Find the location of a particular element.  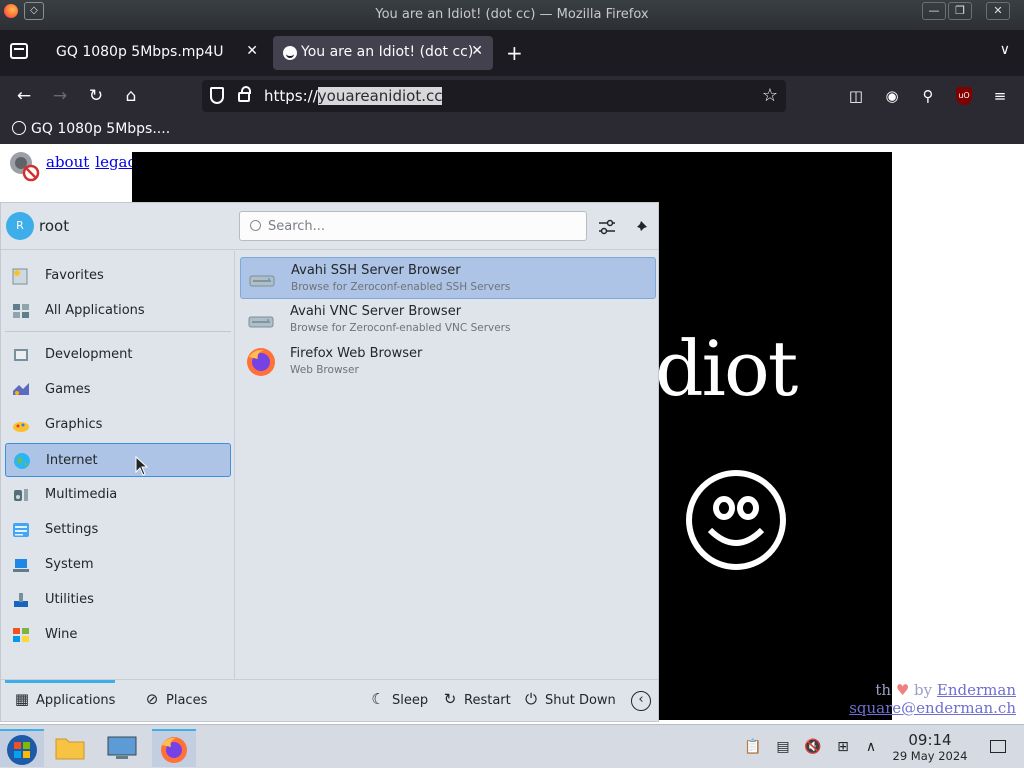

windows-logo-icon is located at coordinates (22, 750).